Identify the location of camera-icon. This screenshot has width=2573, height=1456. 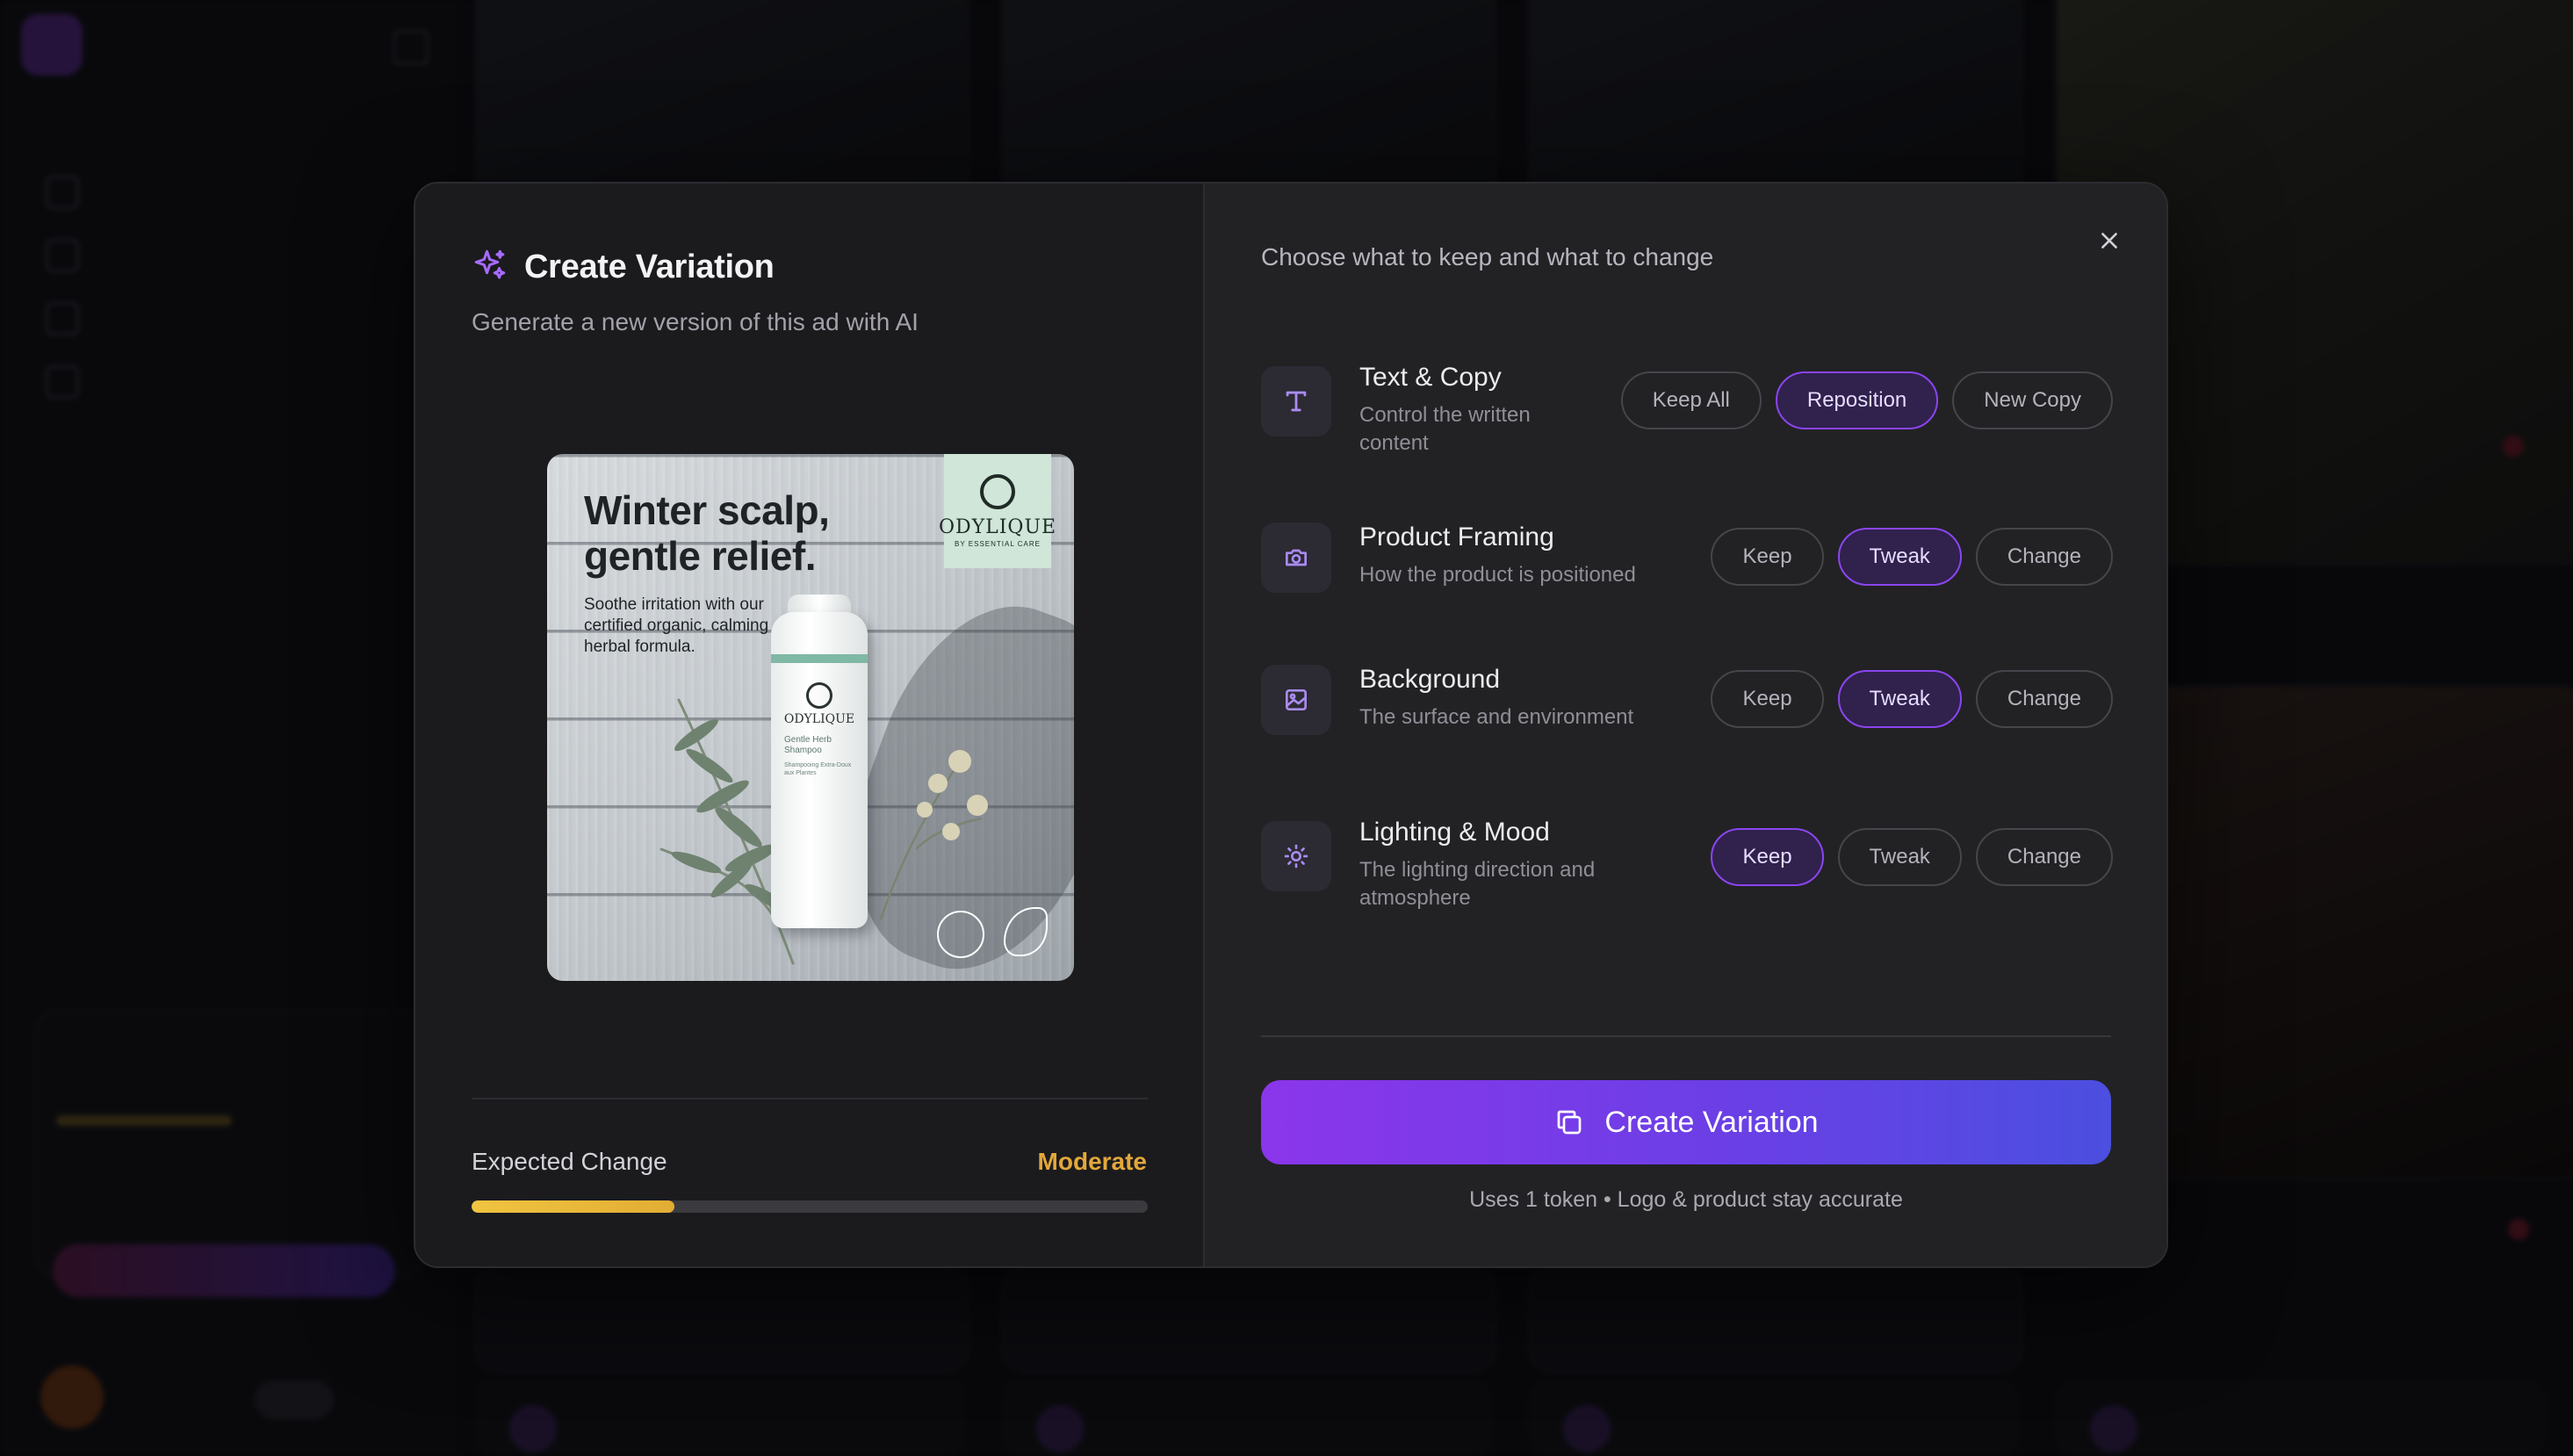
(1296, 558).